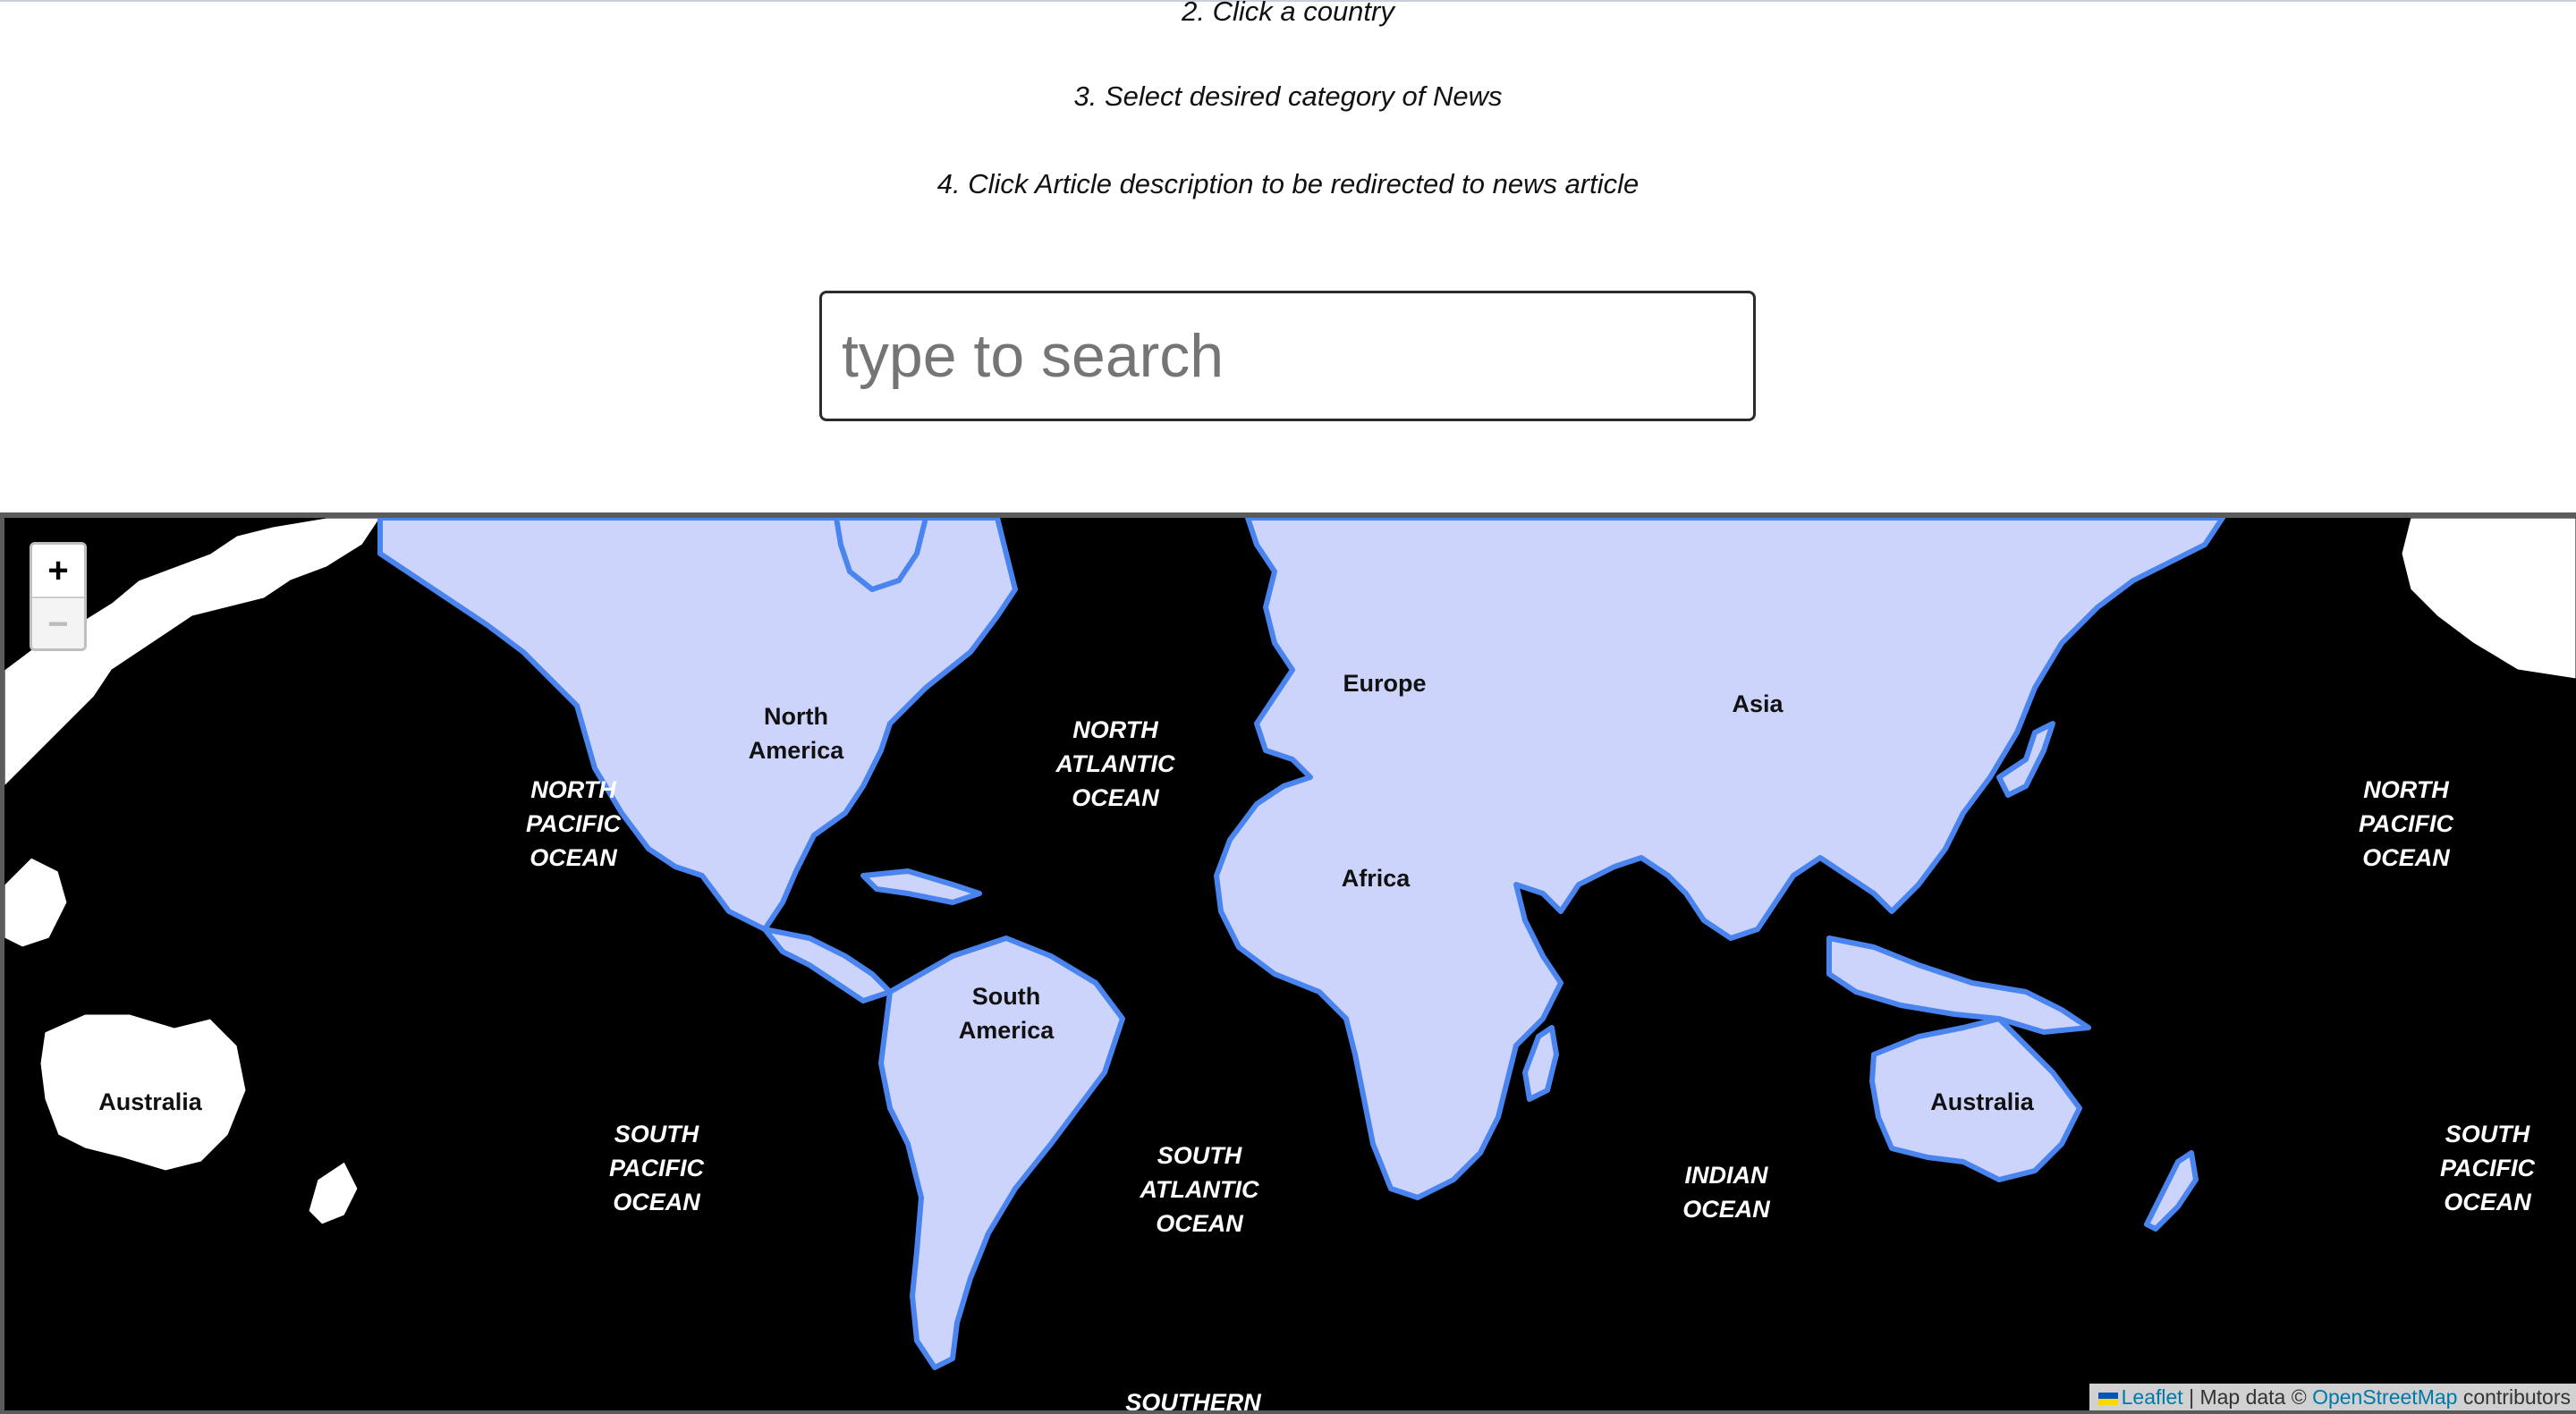  Describe the element at coordinates (796, 733) in the screenshot. I see `continent-label-north-america: North America` at that location.